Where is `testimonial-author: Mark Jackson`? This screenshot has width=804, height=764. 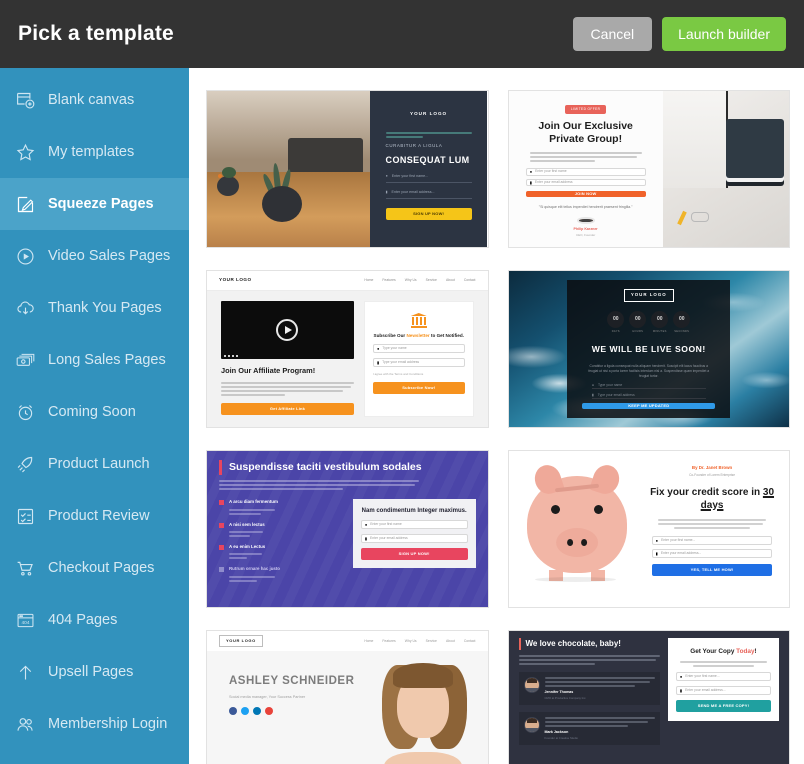
testimonial-author: Mark Jackson is located at coordinates (556, 731).